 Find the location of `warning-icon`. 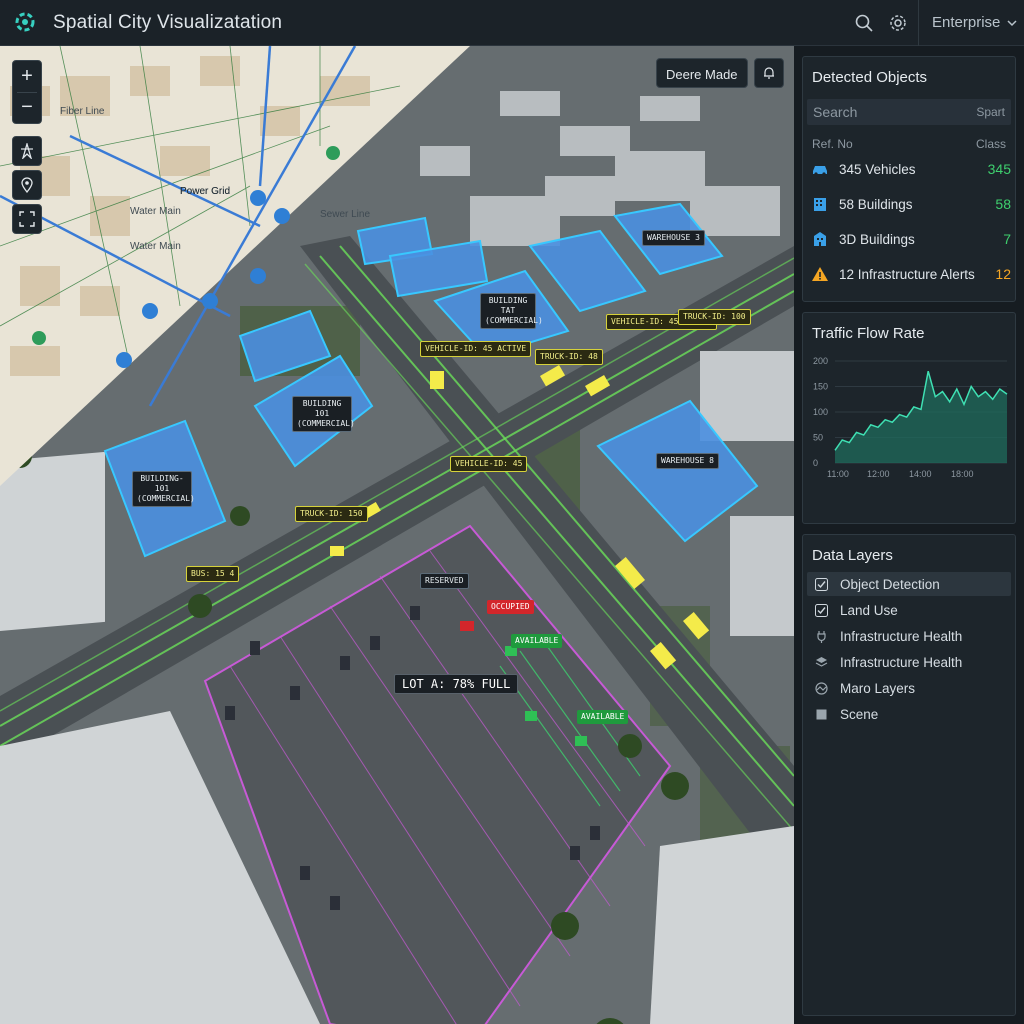

warning-icon is located at coordinates (820, 274).